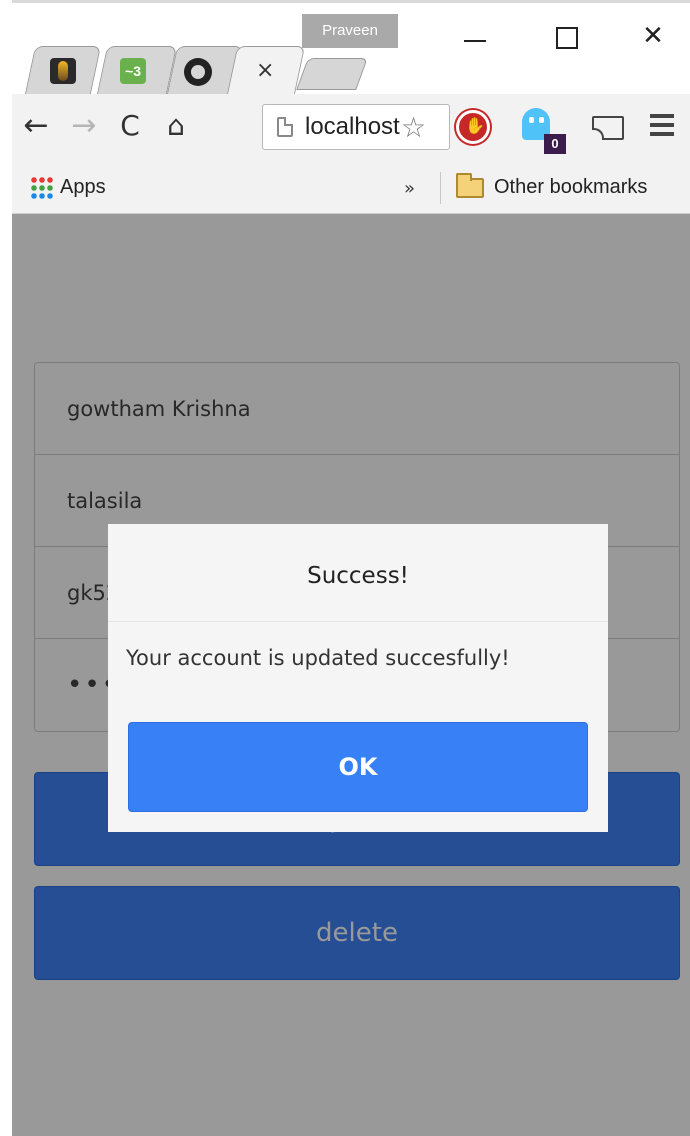  What do you see at coordinates (285, 127) in the screenshot?
I see `page-icon` at bounding box center [285, 127].